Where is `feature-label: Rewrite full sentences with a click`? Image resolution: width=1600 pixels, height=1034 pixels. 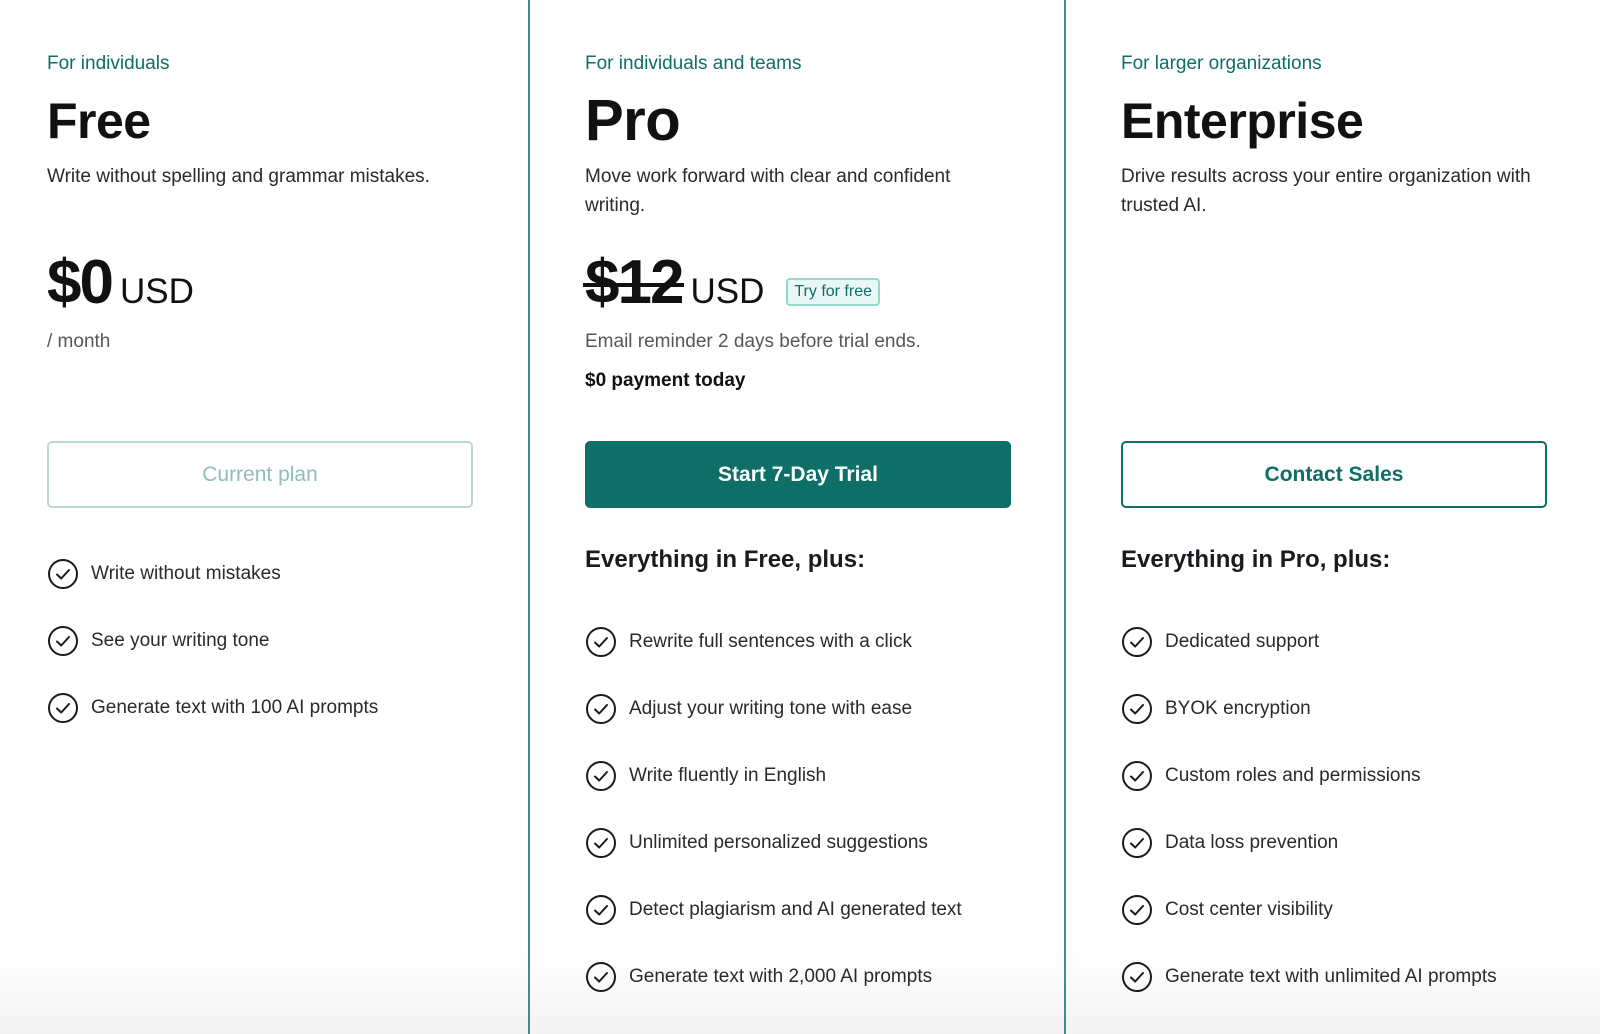
feature-label: Rewrite full sentences with a click is located at coordinates (770, 641).